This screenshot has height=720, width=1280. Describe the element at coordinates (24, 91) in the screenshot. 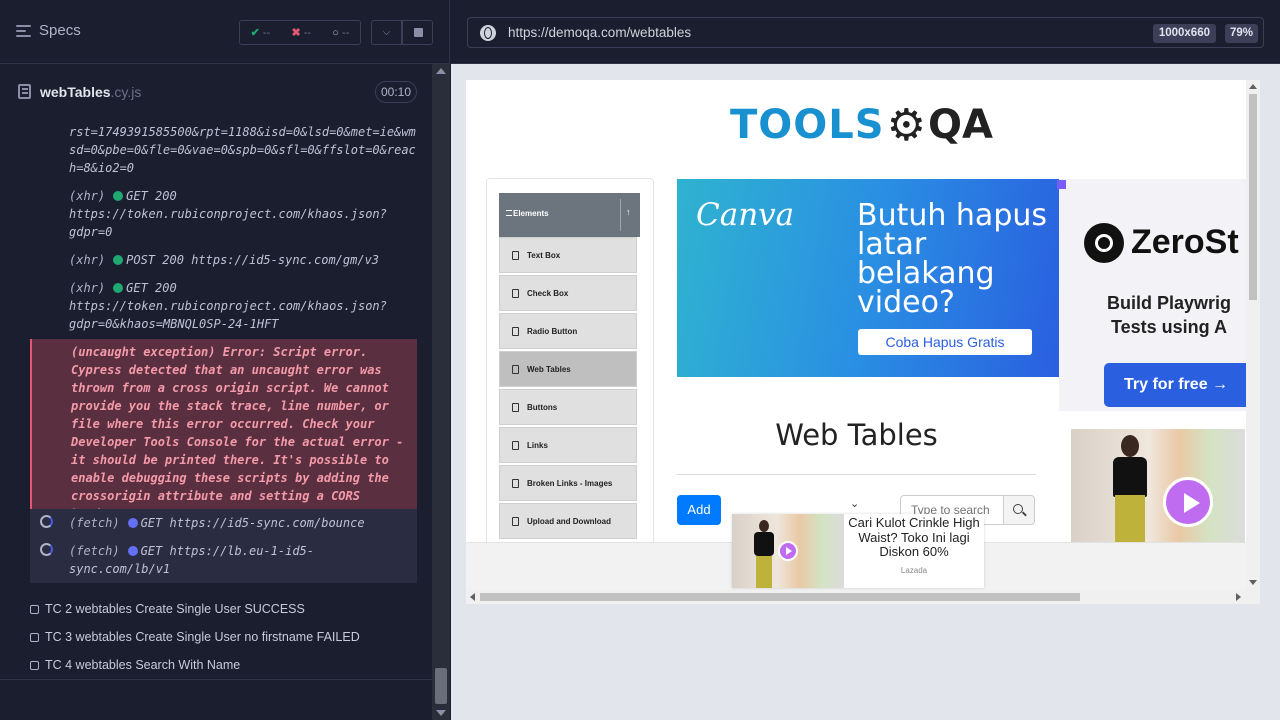

I see `document-icon` at that location.